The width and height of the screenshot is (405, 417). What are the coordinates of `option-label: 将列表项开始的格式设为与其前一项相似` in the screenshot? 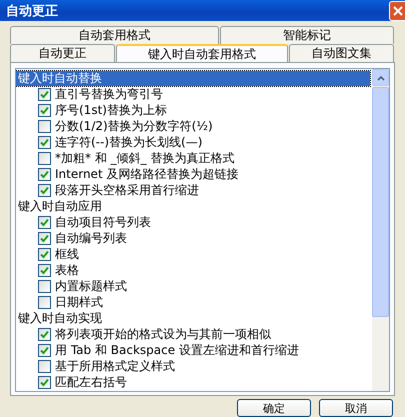 It's located at (163, 334).